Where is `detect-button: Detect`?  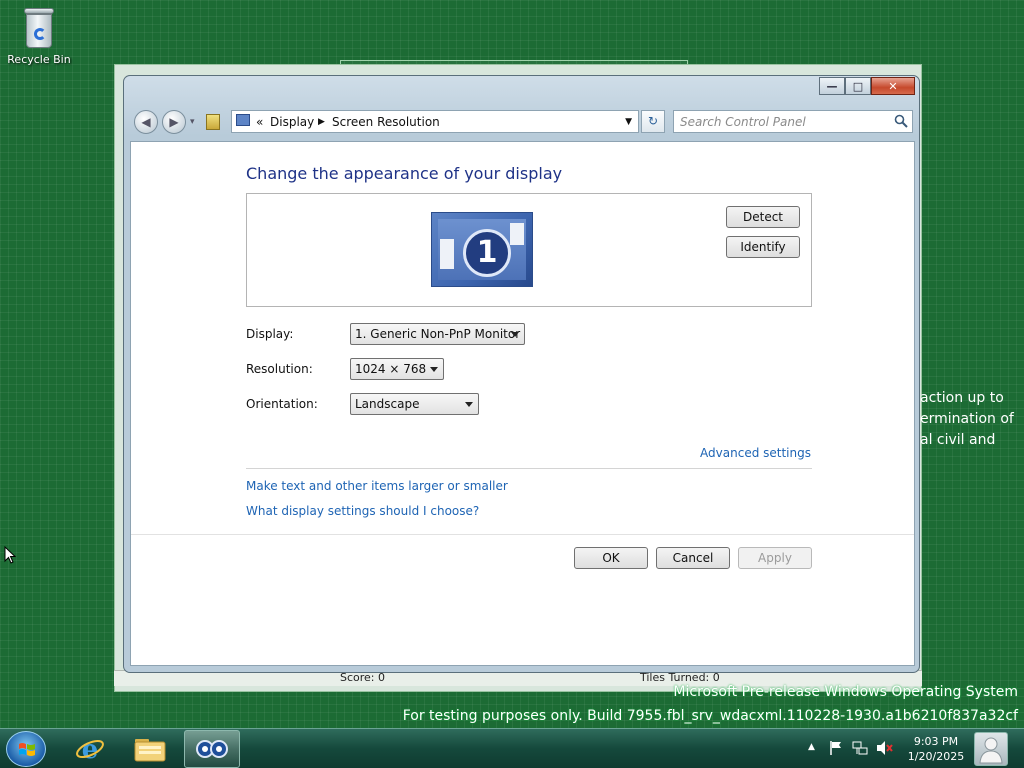
detect-button: Detect is located at coordinates (763, 217).